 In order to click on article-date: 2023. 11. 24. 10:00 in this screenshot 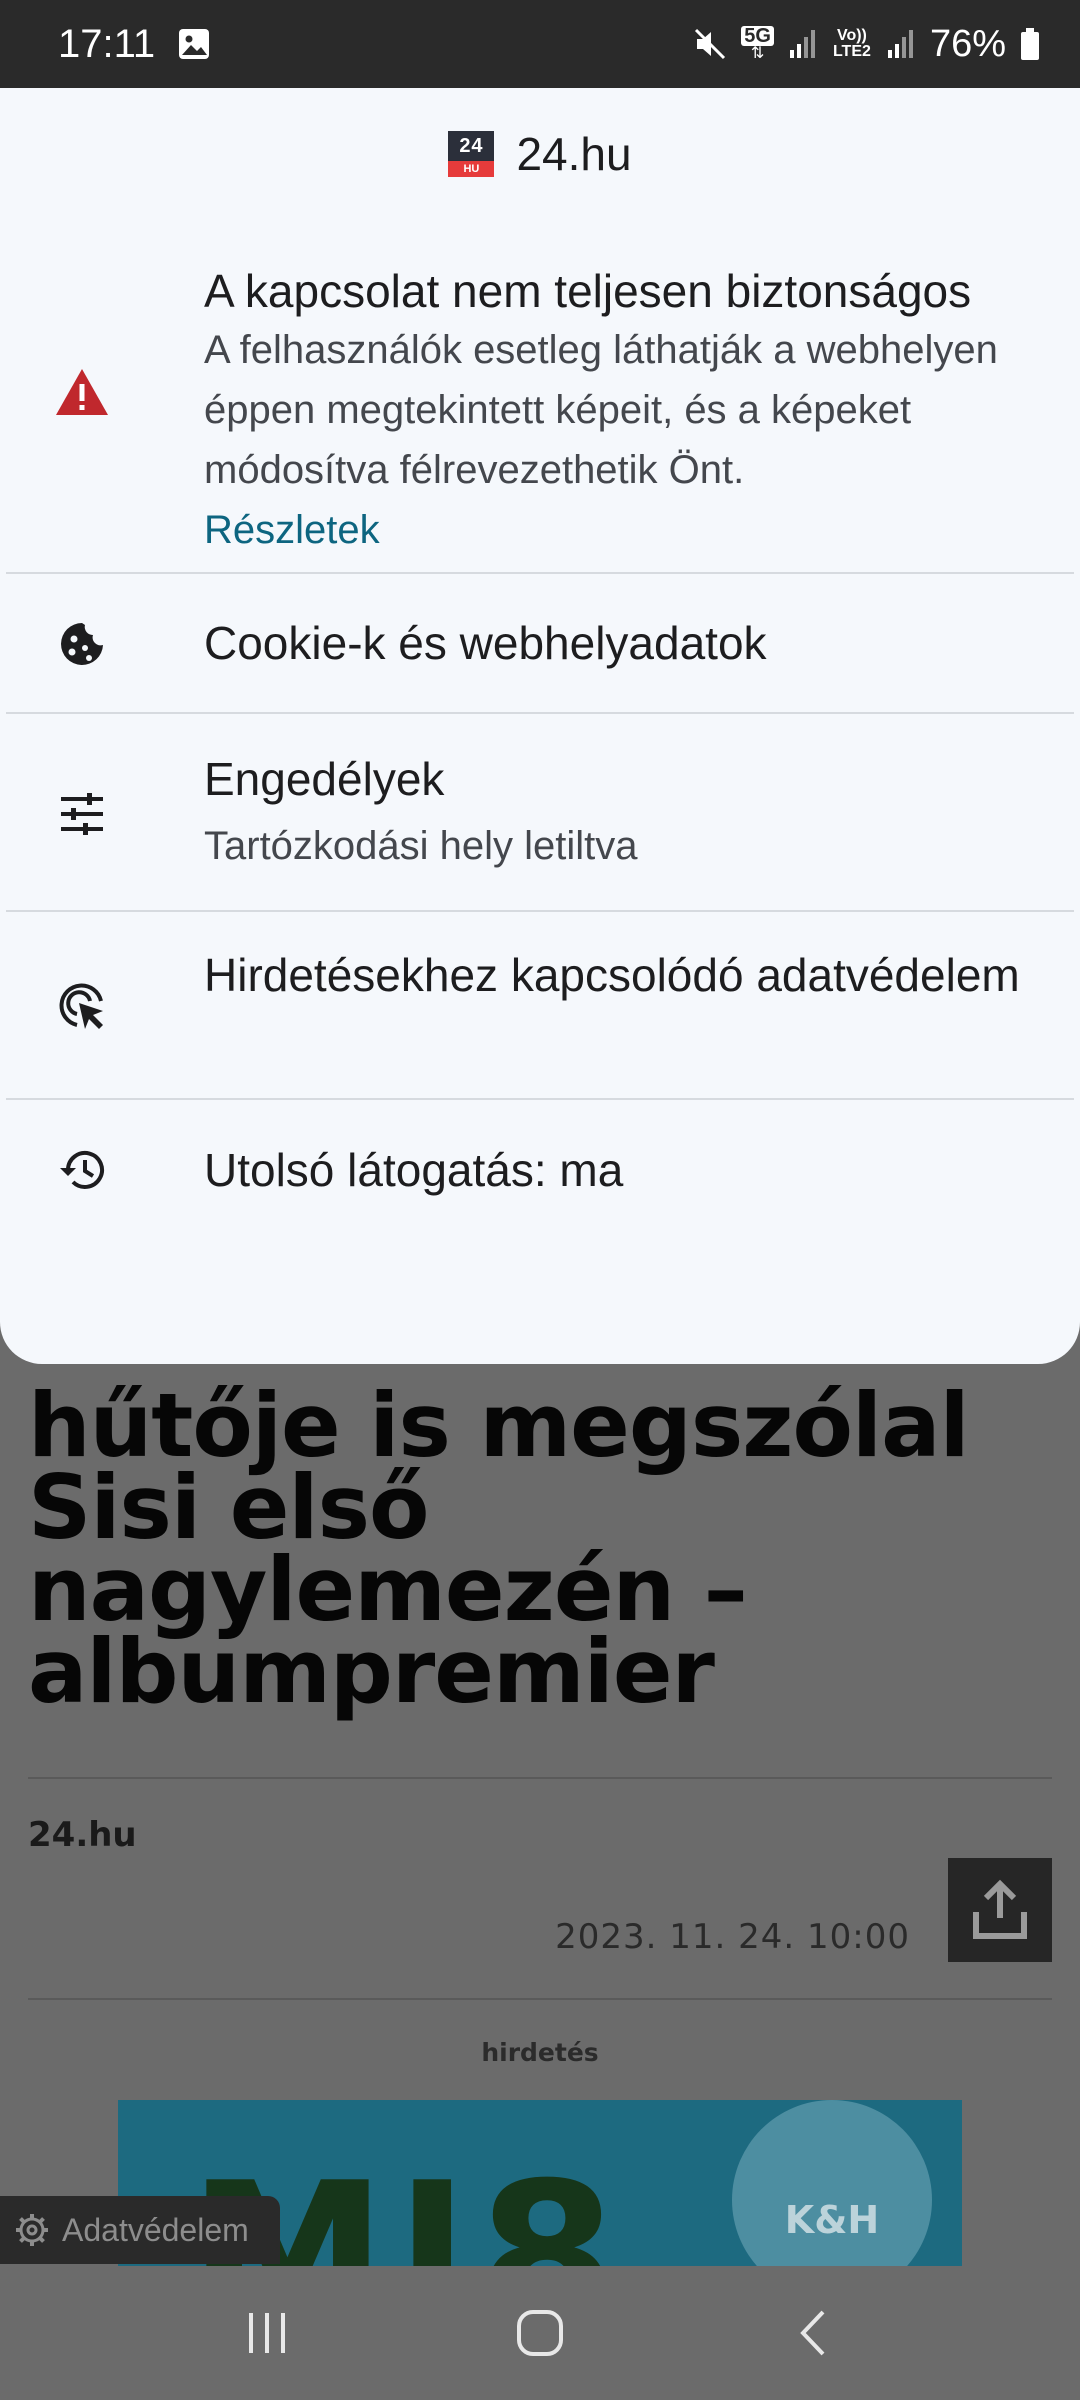, I will do `click(732, 1937)`.